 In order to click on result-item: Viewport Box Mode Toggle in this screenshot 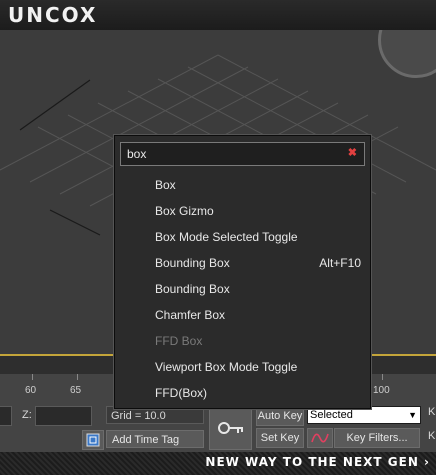, I will do `click(242, 367)`.